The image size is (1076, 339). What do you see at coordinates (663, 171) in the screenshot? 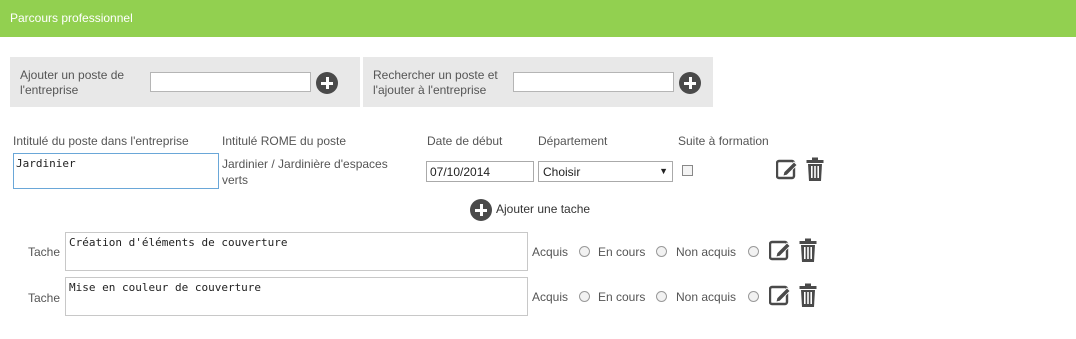
I see `chevron-down-icon: ▼` at bounding box center [663, 171].